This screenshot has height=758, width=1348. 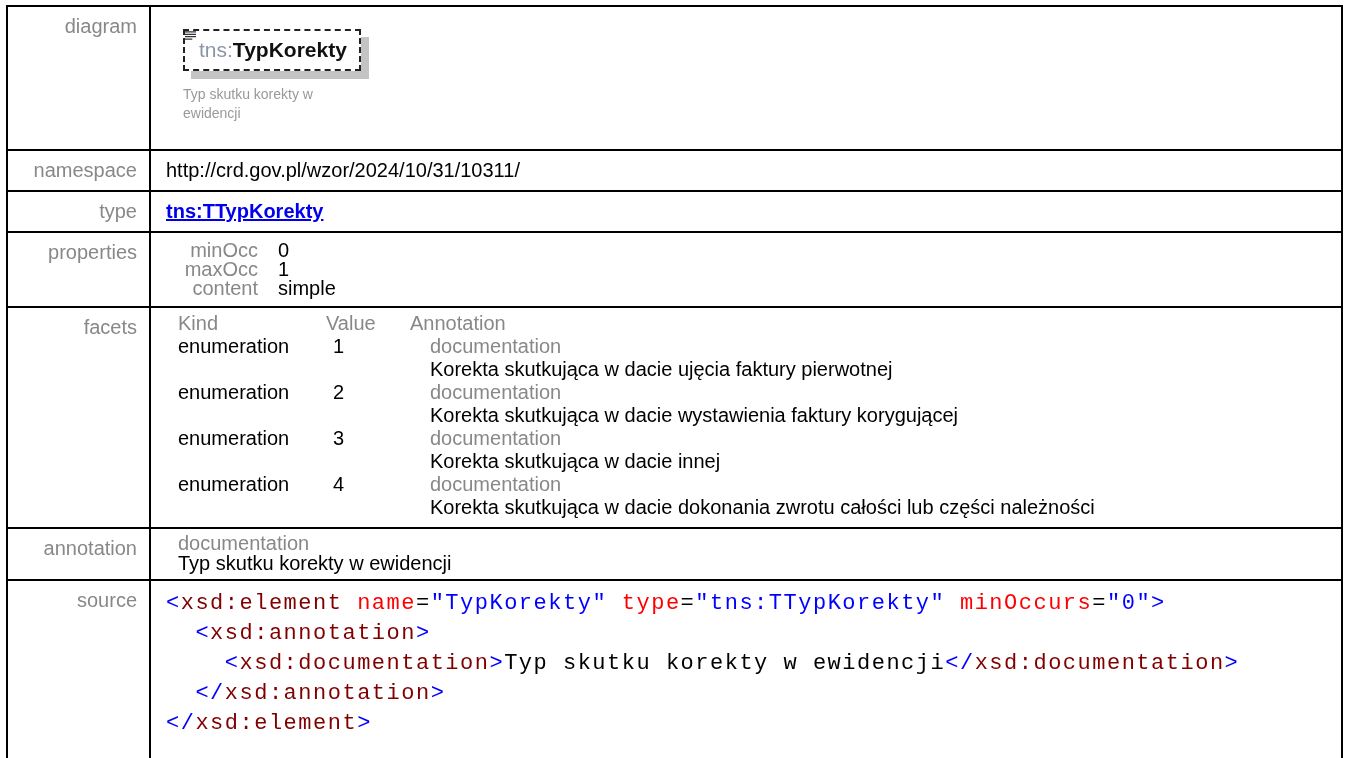 What do you see at coordinates (320, 694) in the screenshot?
I see `code-line: </xsd:annotation>` at bounding box center [320, 694].